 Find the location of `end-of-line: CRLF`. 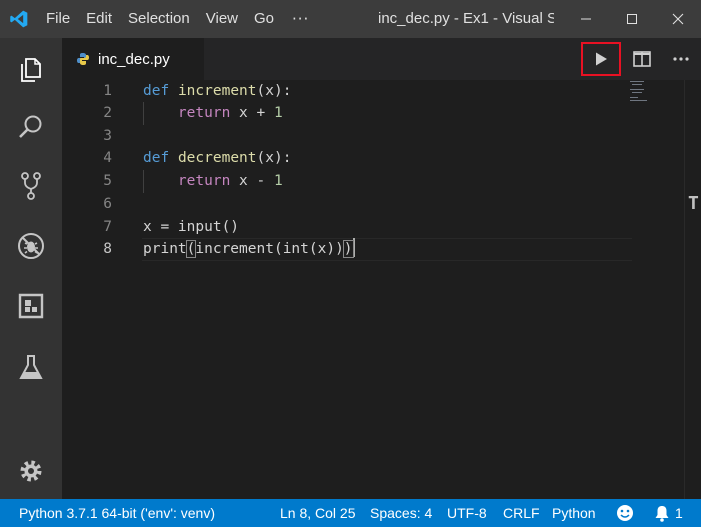

end-of-line: CRLF is located at coordinates (521, 513).